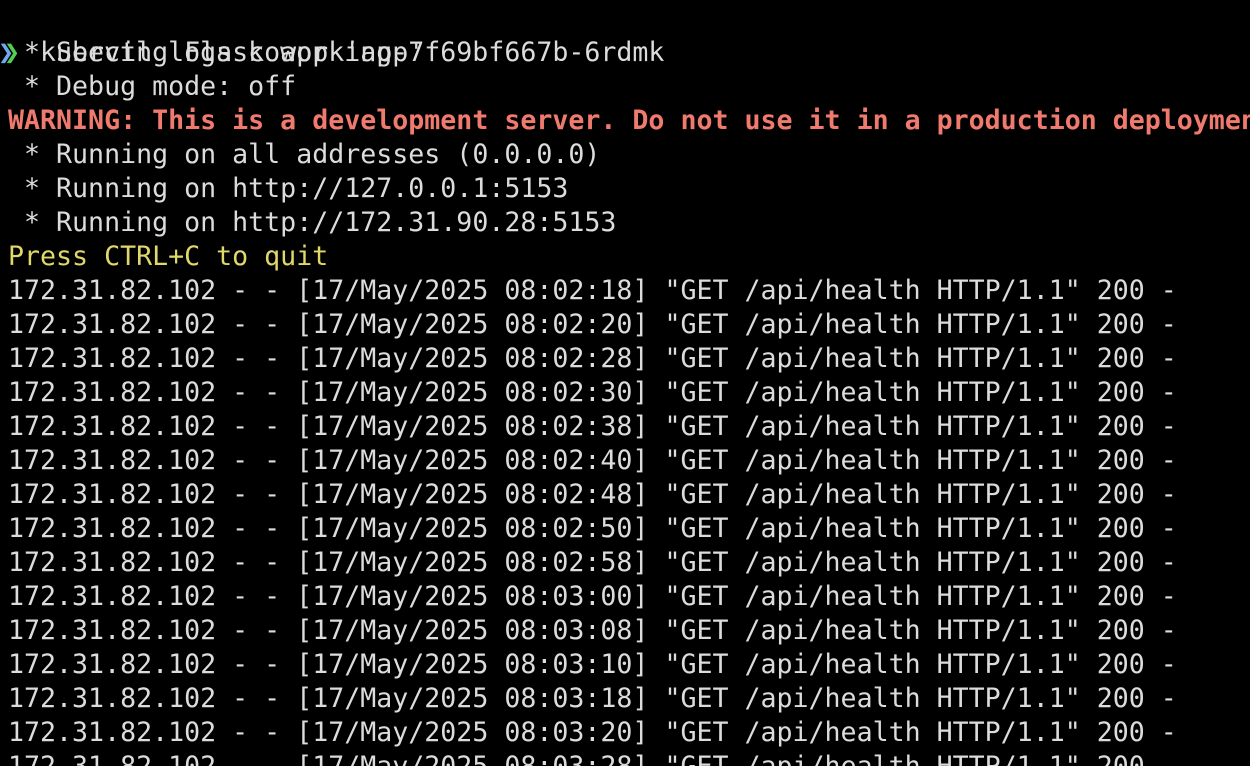  I want to click on running-ip-line: * Running on http://172.31.90.28:5153, so click(312, 222).